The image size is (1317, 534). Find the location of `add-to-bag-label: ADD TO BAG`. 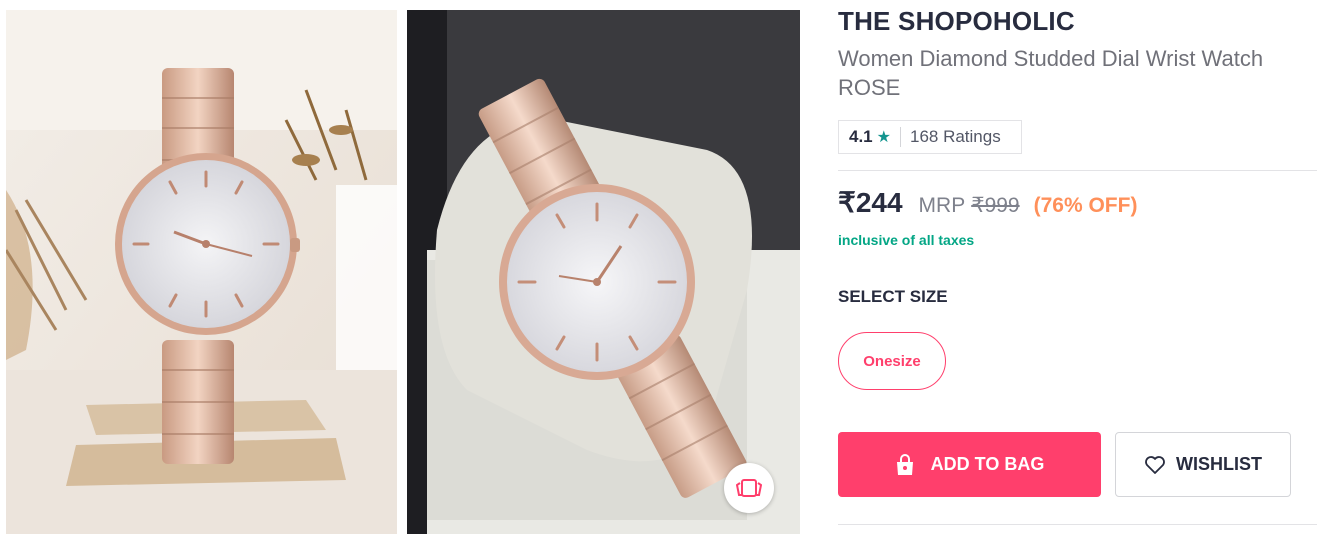

add-to-bag-label: ADD TO BAG is located at coordinates (987, 464).